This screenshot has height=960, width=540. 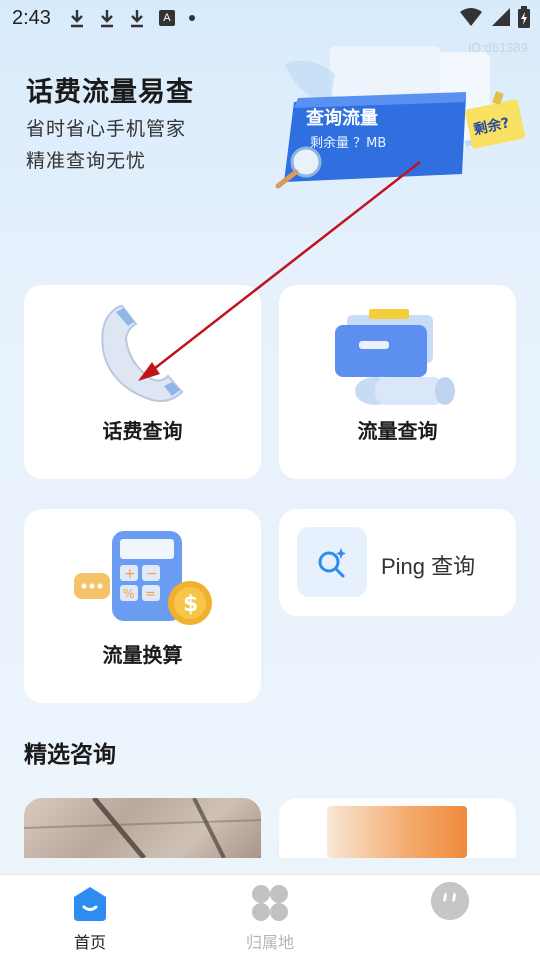 I want to click on dot-icon, so click(x=191, y=18).